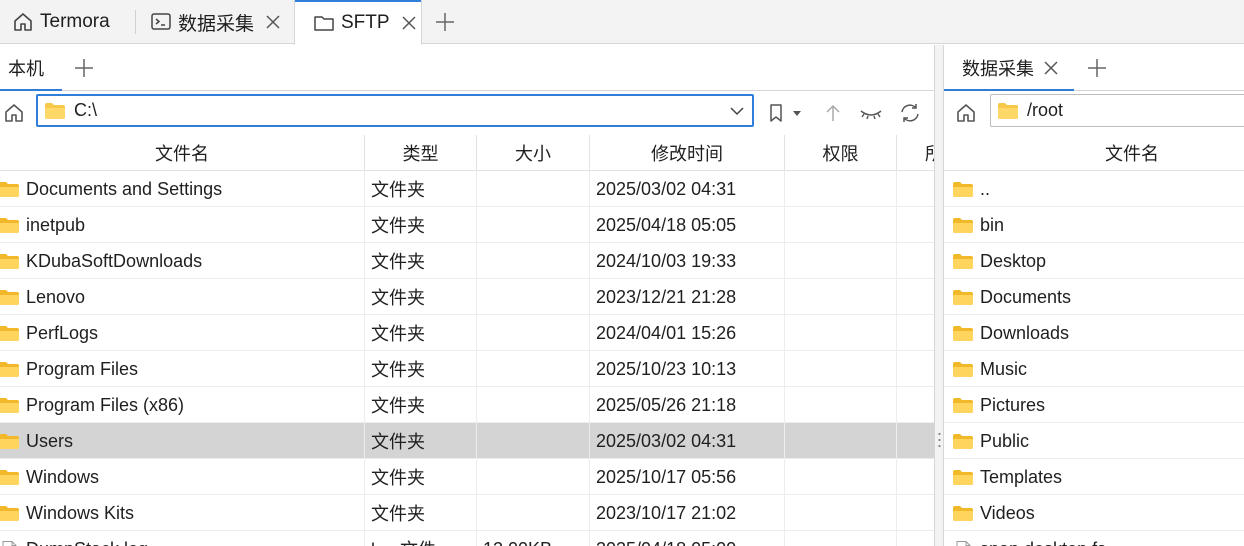  I want to click on table-row: Desktop, so click(1094, 261).